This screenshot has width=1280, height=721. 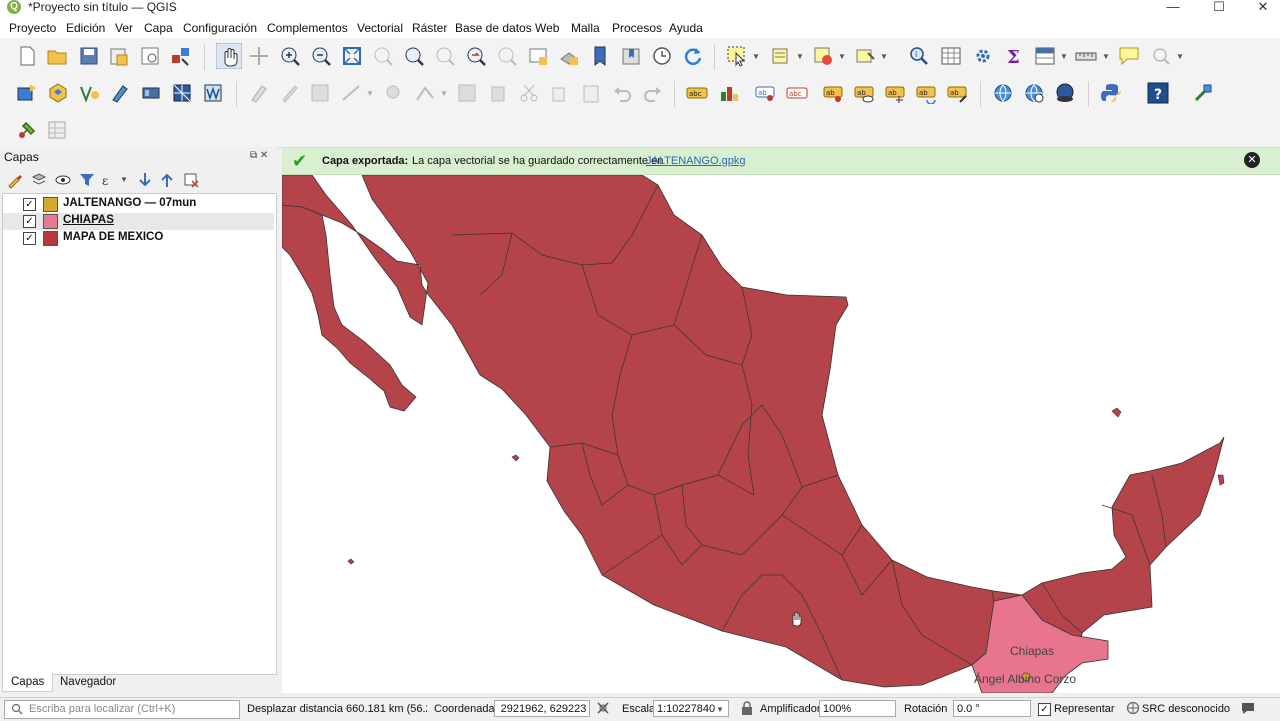 What do you see at coordinates (756, 56) in the screenshot?
I see `select-dropdown-icon: ▼` at bounding box center [756, 56].